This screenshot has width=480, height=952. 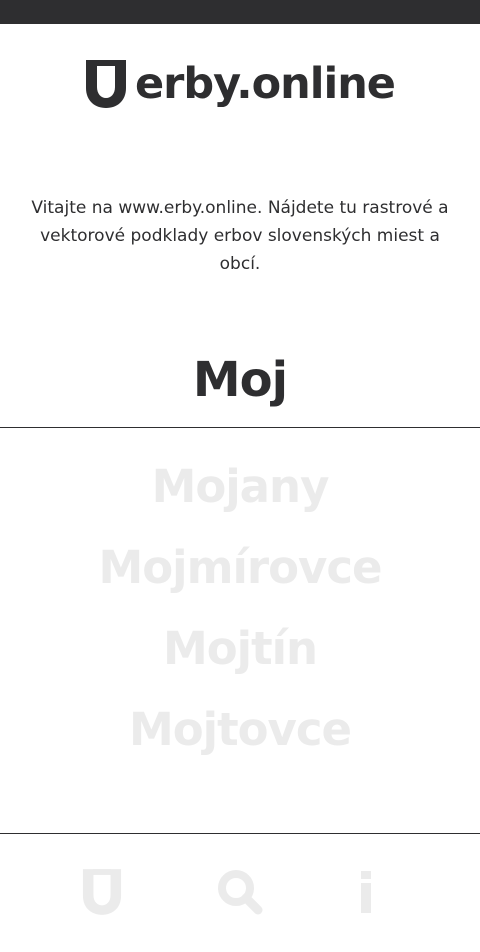 I want to click on nav-search-button, so click(x=240, y=892).